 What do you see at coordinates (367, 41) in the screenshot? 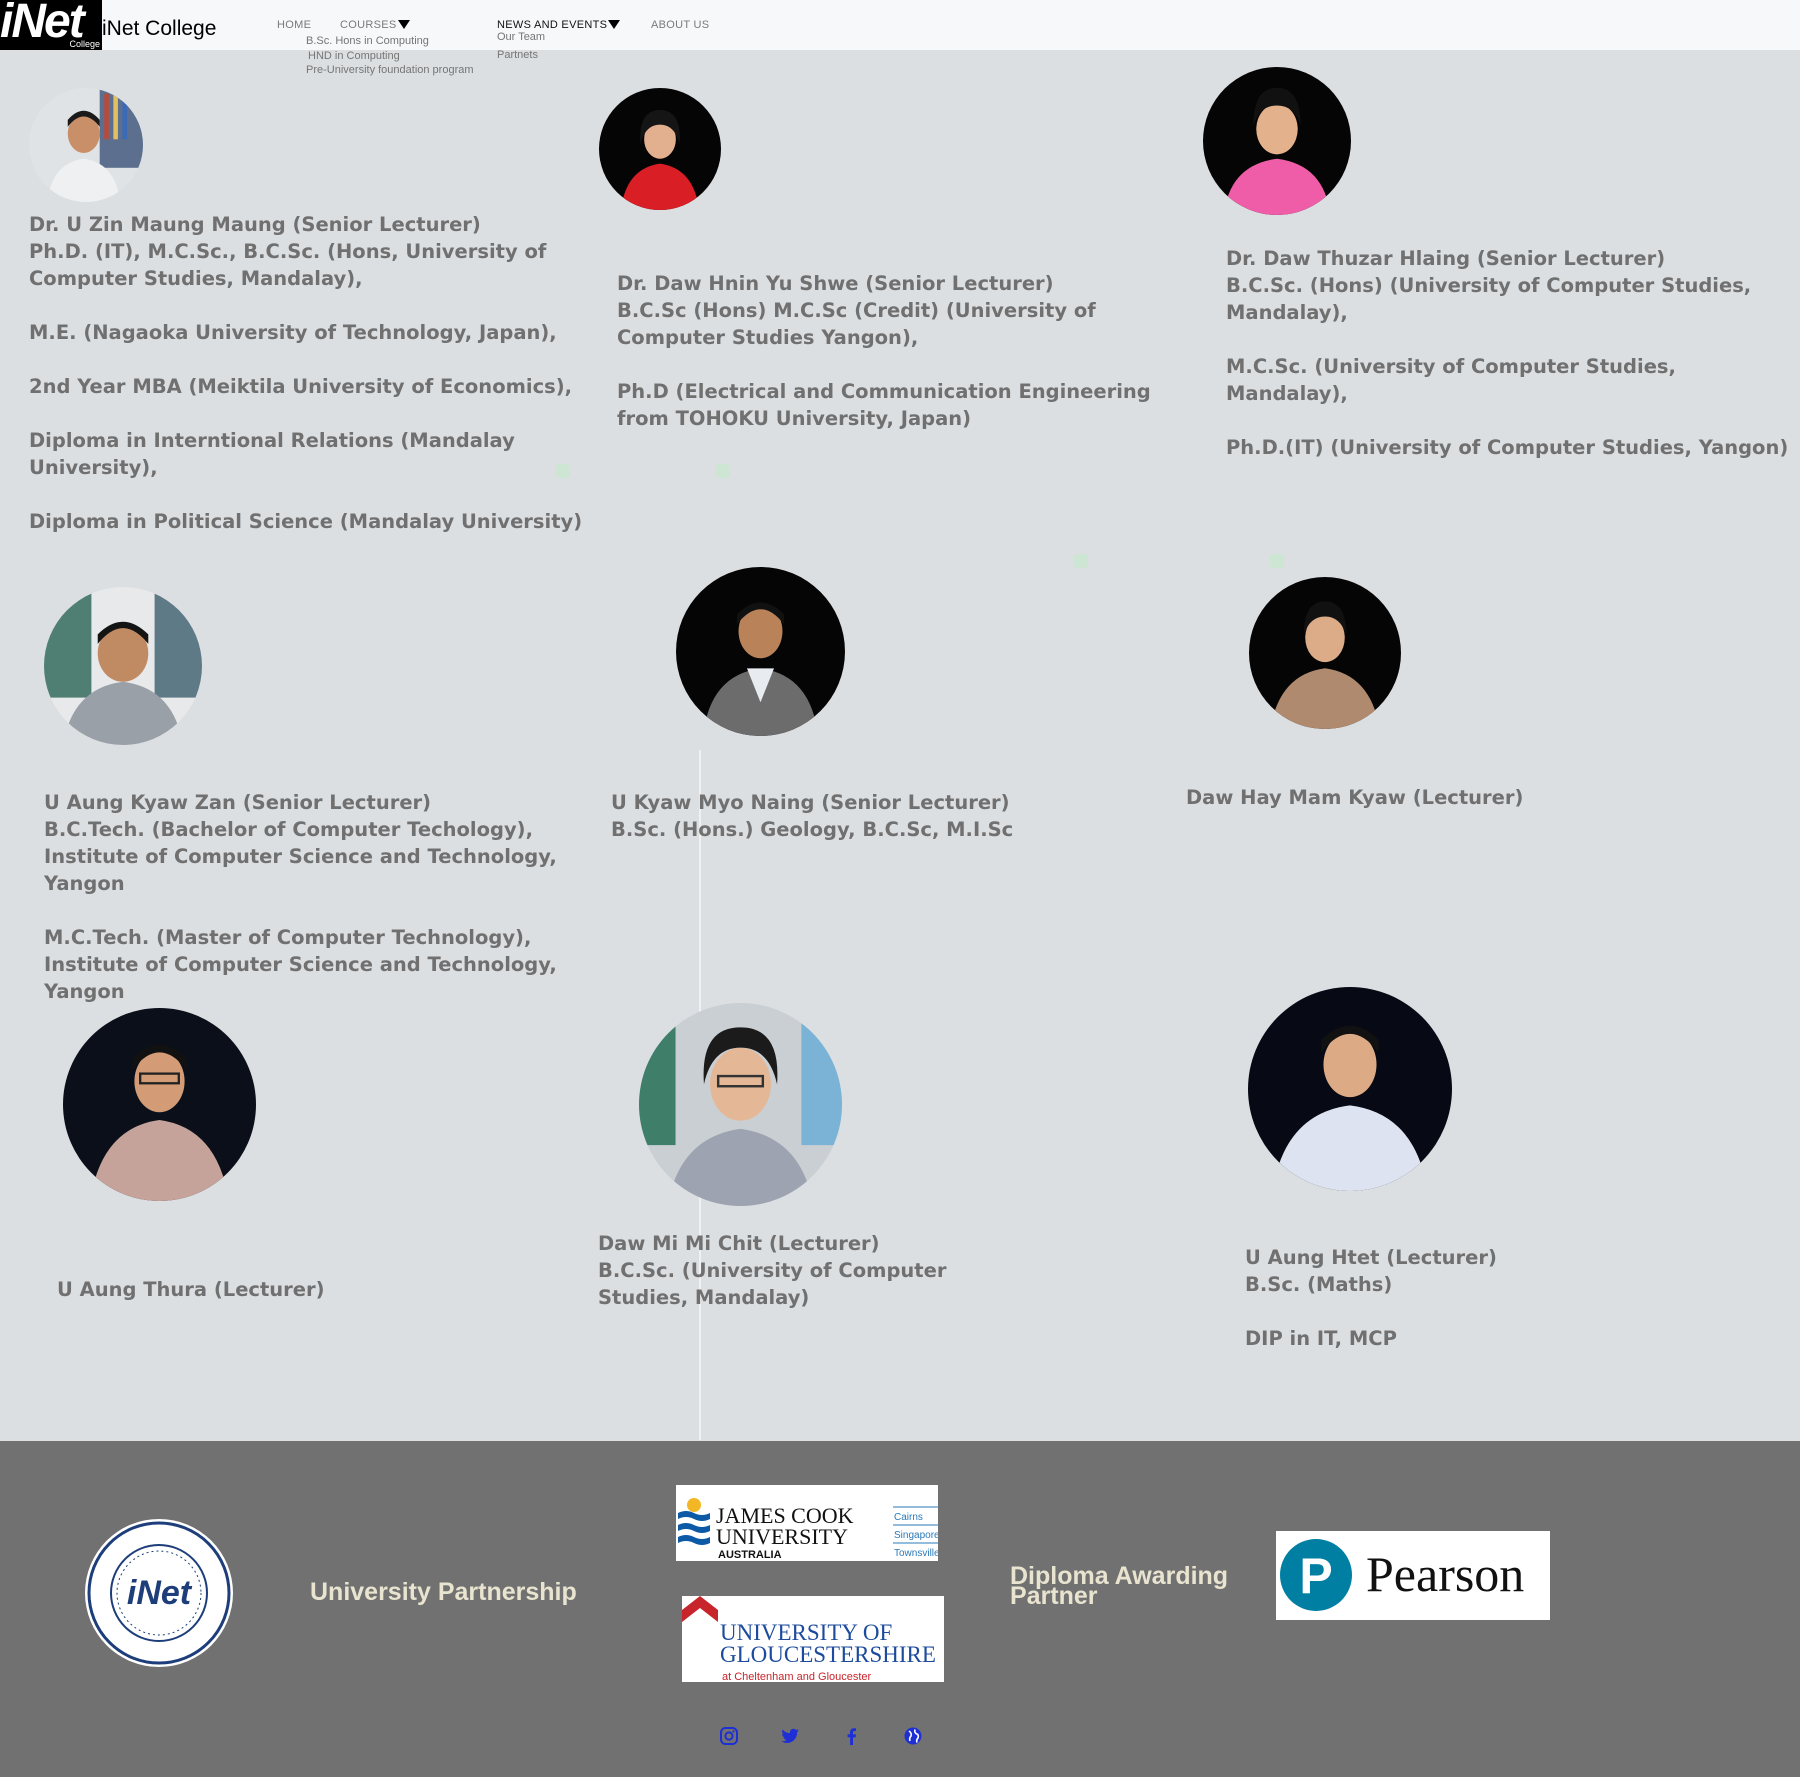
I see `courses-menu-item: B.Sc. Hons in Computing` at bounding box center [367, 41].